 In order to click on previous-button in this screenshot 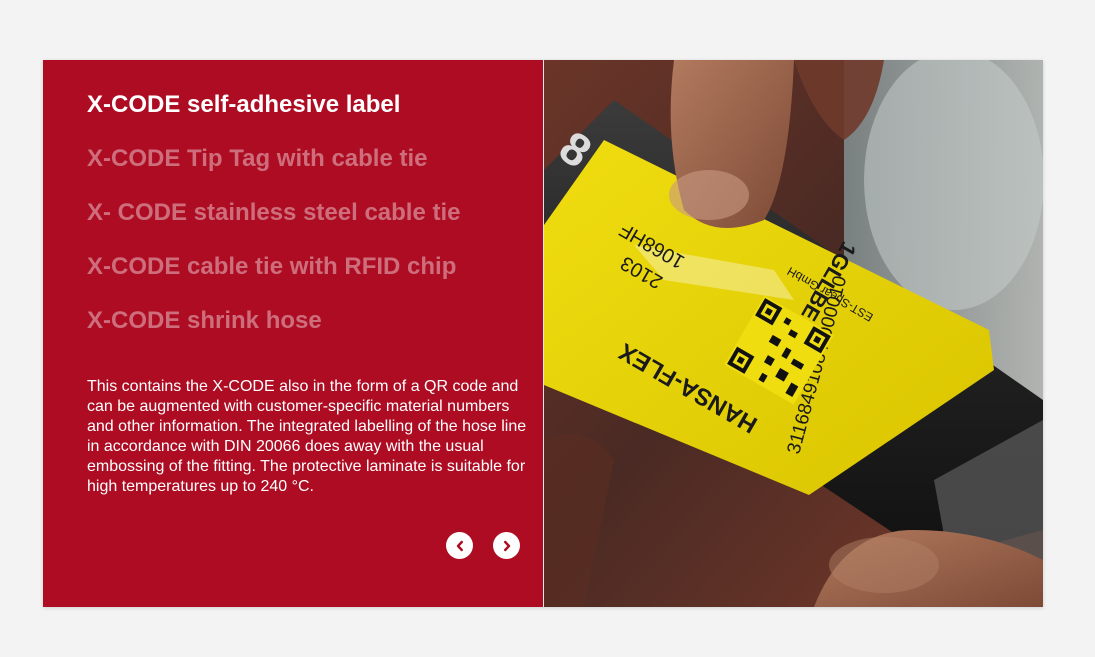, I will do `click(459, 545)`.